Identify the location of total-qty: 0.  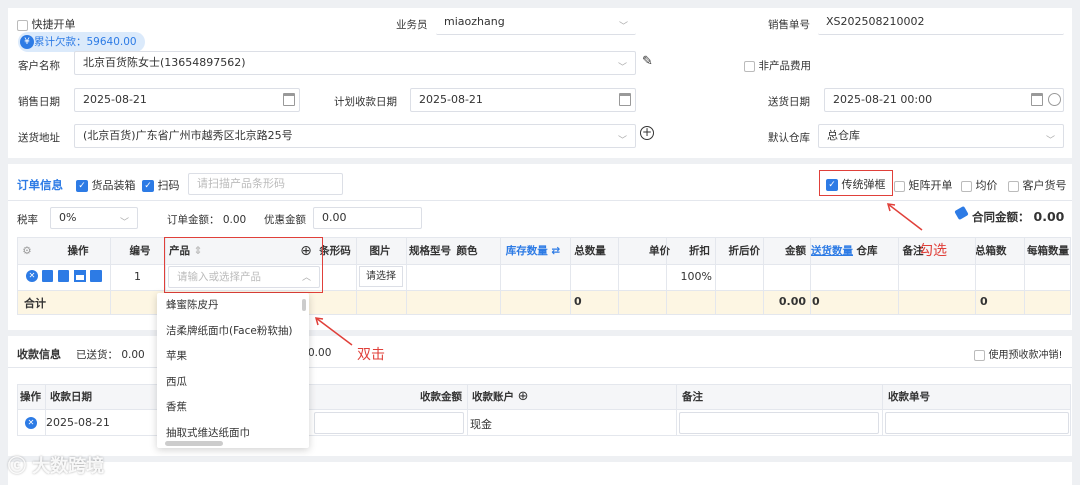
(578, 301).